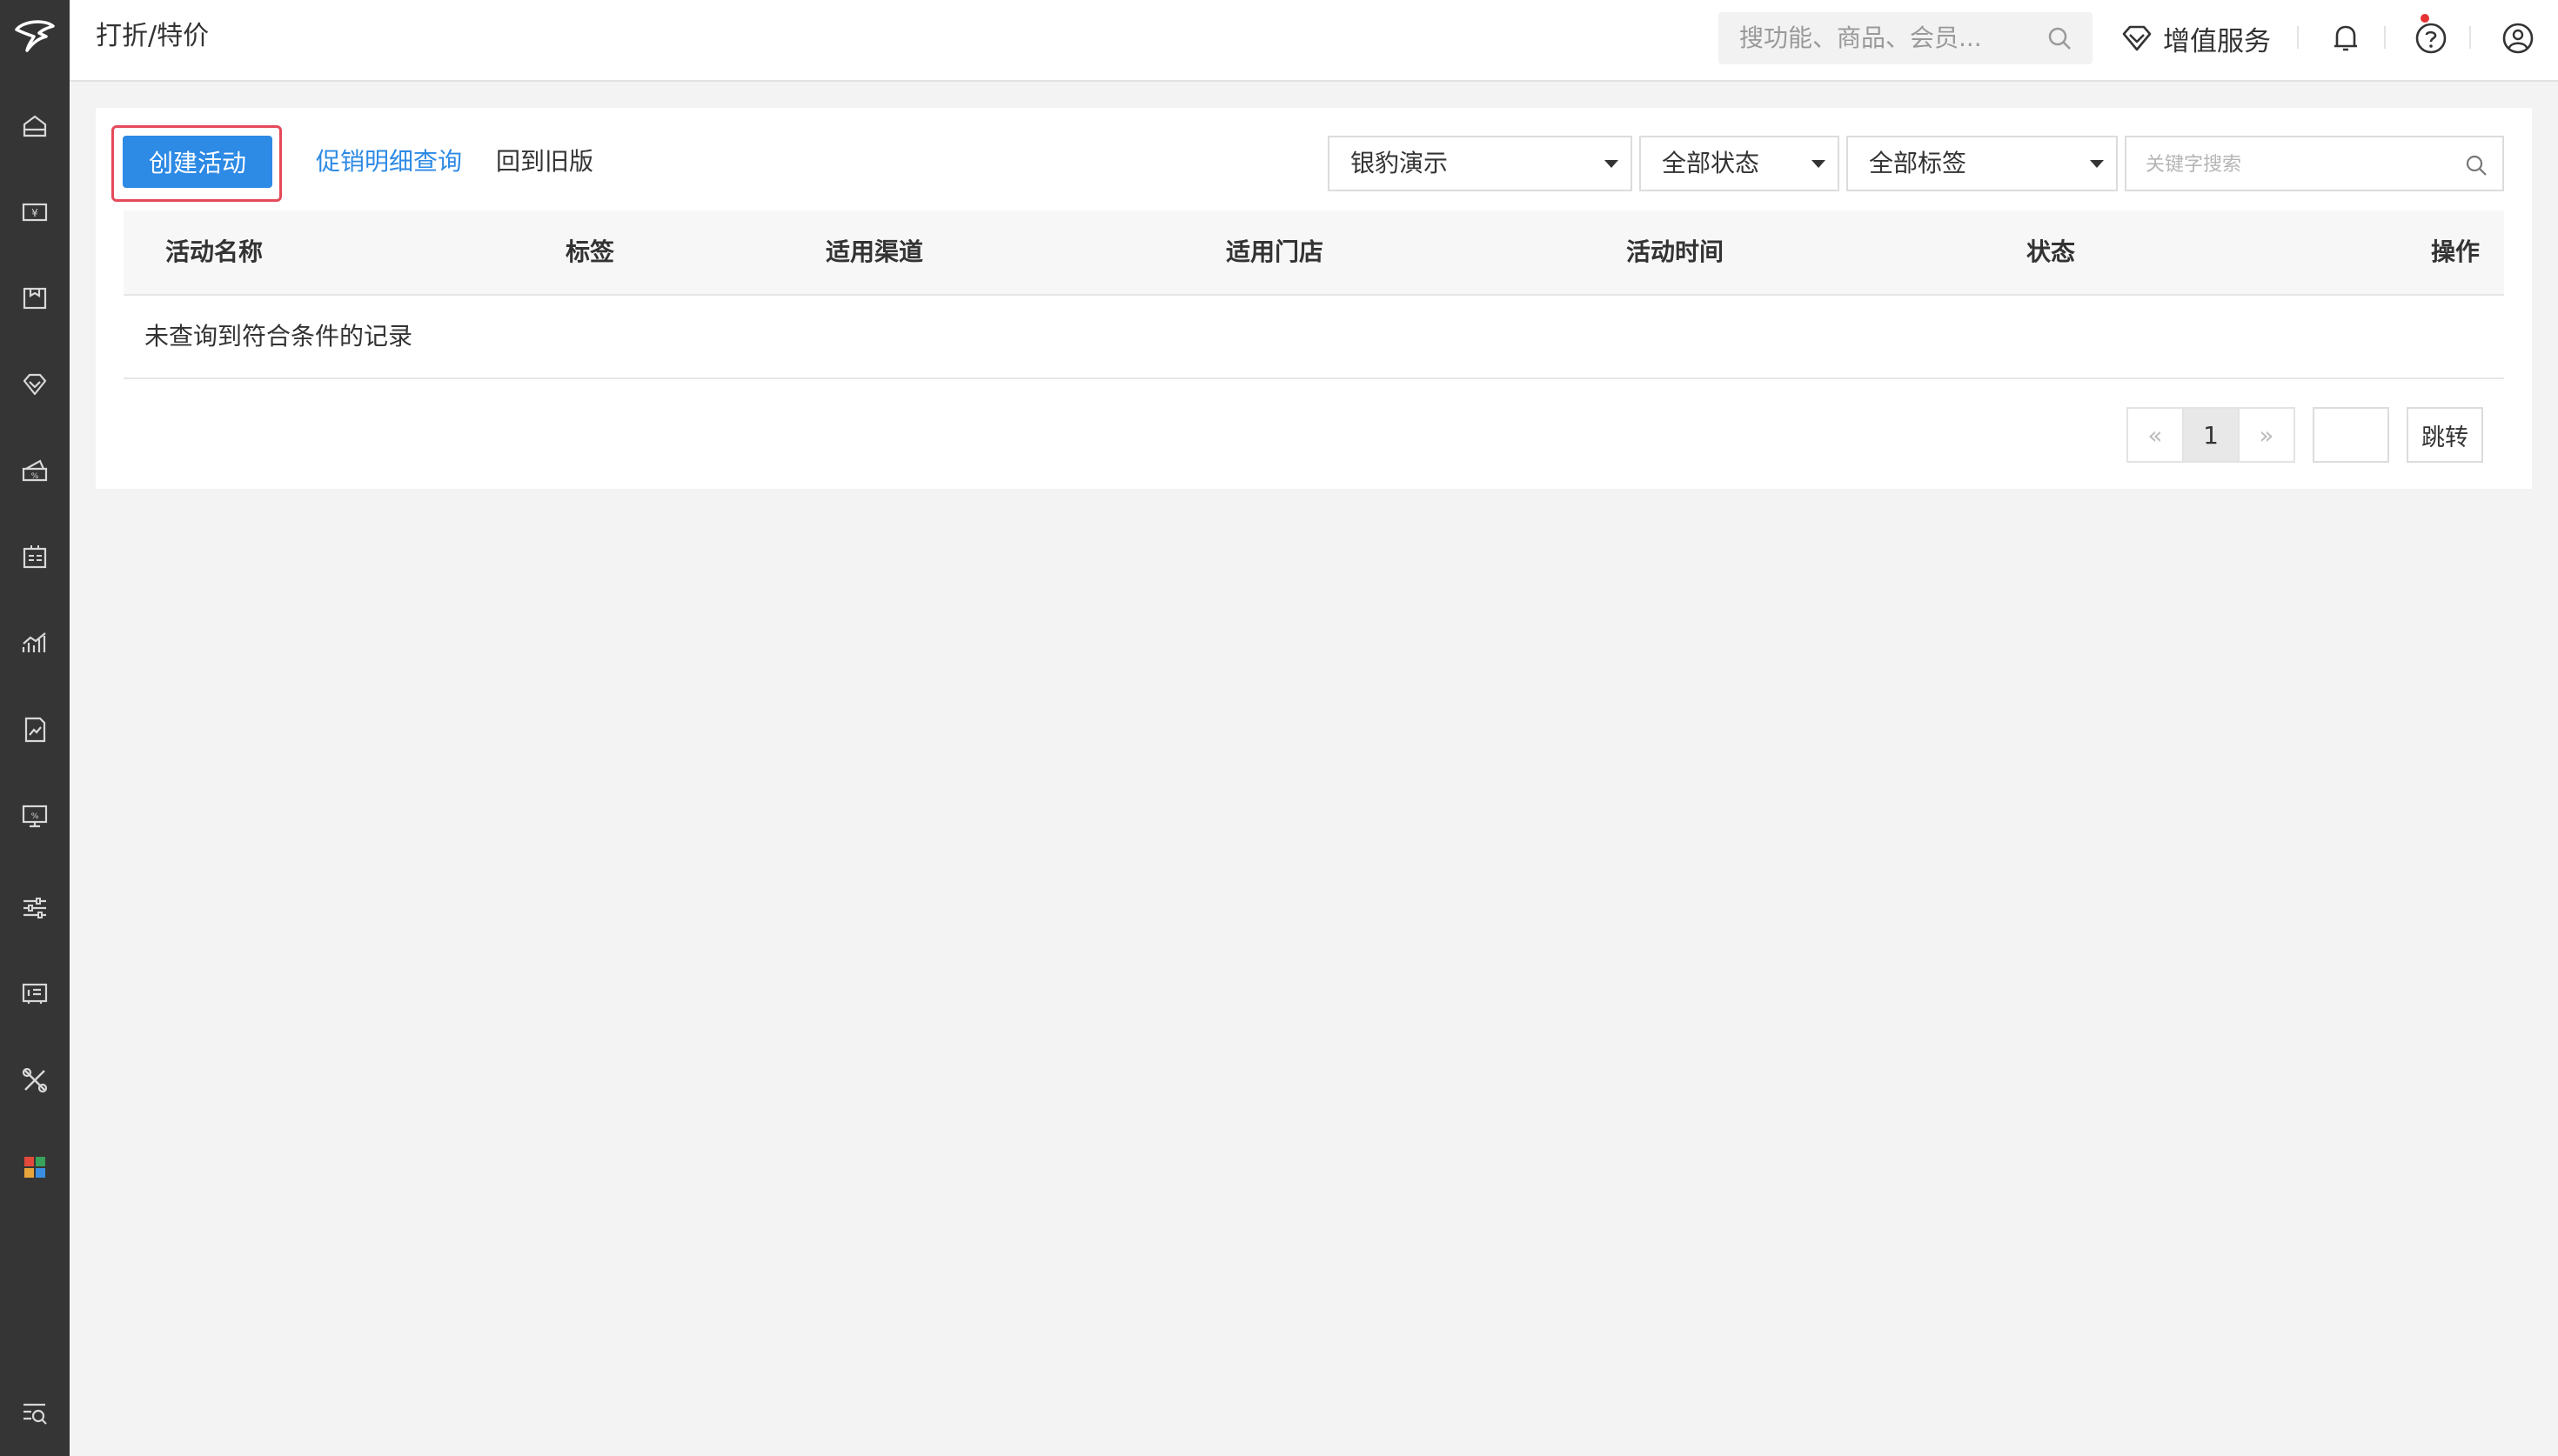  What do you see at coordinates (2346, 38) in the screenshot?
I see `bell-icon` at bounding box center [2346, 38].